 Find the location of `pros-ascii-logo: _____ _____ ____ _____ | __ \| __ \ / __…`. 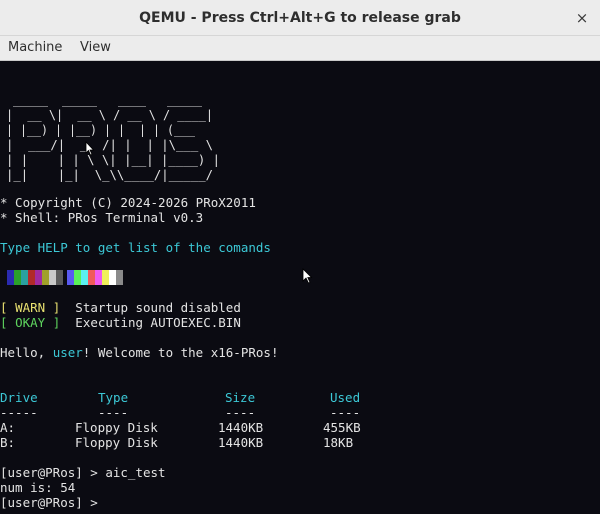

pros-ascii-logo: _____ _____ ____ _____ | __ \| __ \ / __… is located at coordinates (113, 137).